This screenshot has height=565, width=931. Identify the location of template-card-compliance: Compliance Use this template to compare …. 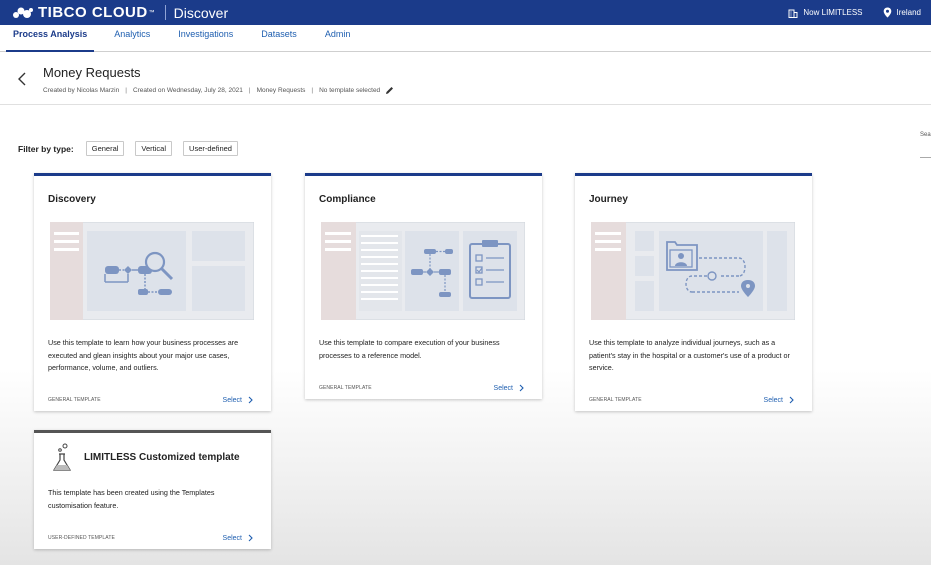
(423, 286).